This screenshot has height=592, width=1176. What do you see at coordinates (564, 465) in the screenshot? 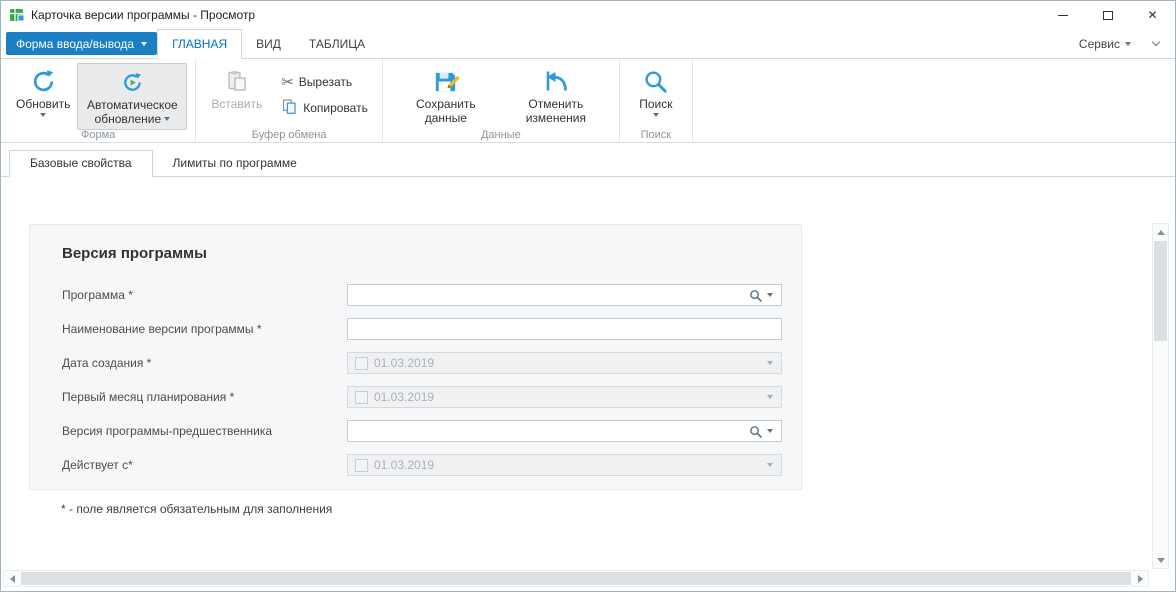
I see `deystvuet-s-field: 01.03.2019` at bounding box center [564, 465].